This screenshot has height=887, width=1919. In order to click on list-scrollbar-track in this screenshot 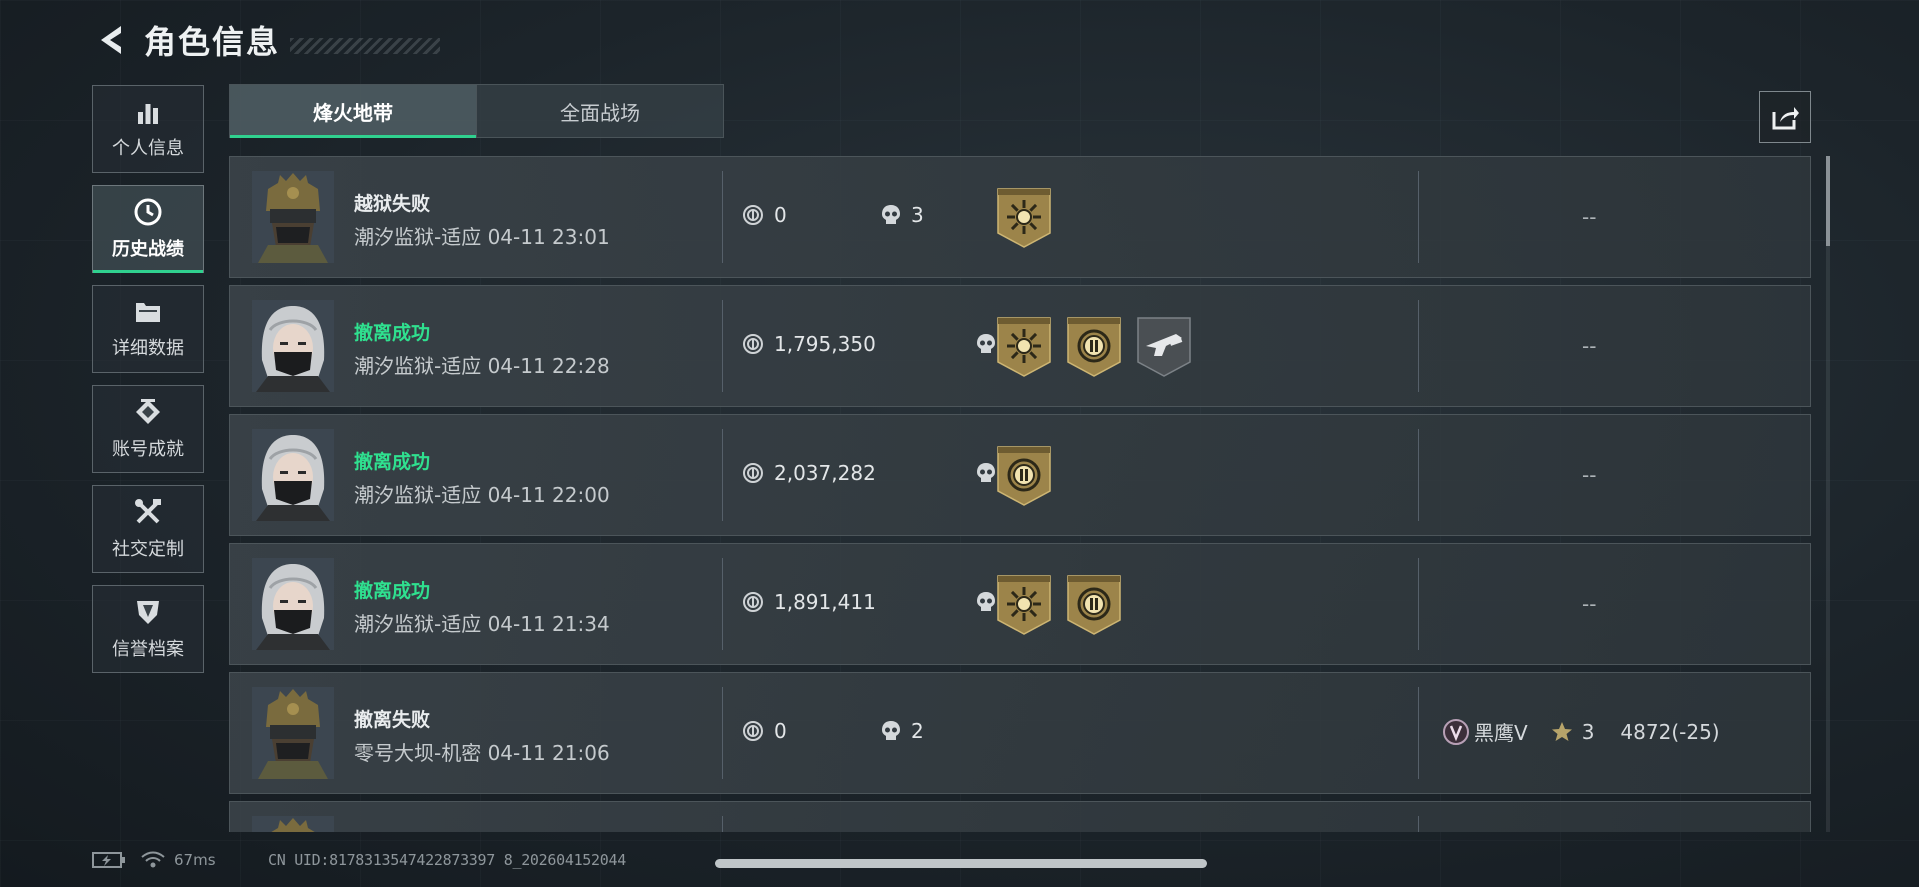, I will do `click(1828, 494)`.